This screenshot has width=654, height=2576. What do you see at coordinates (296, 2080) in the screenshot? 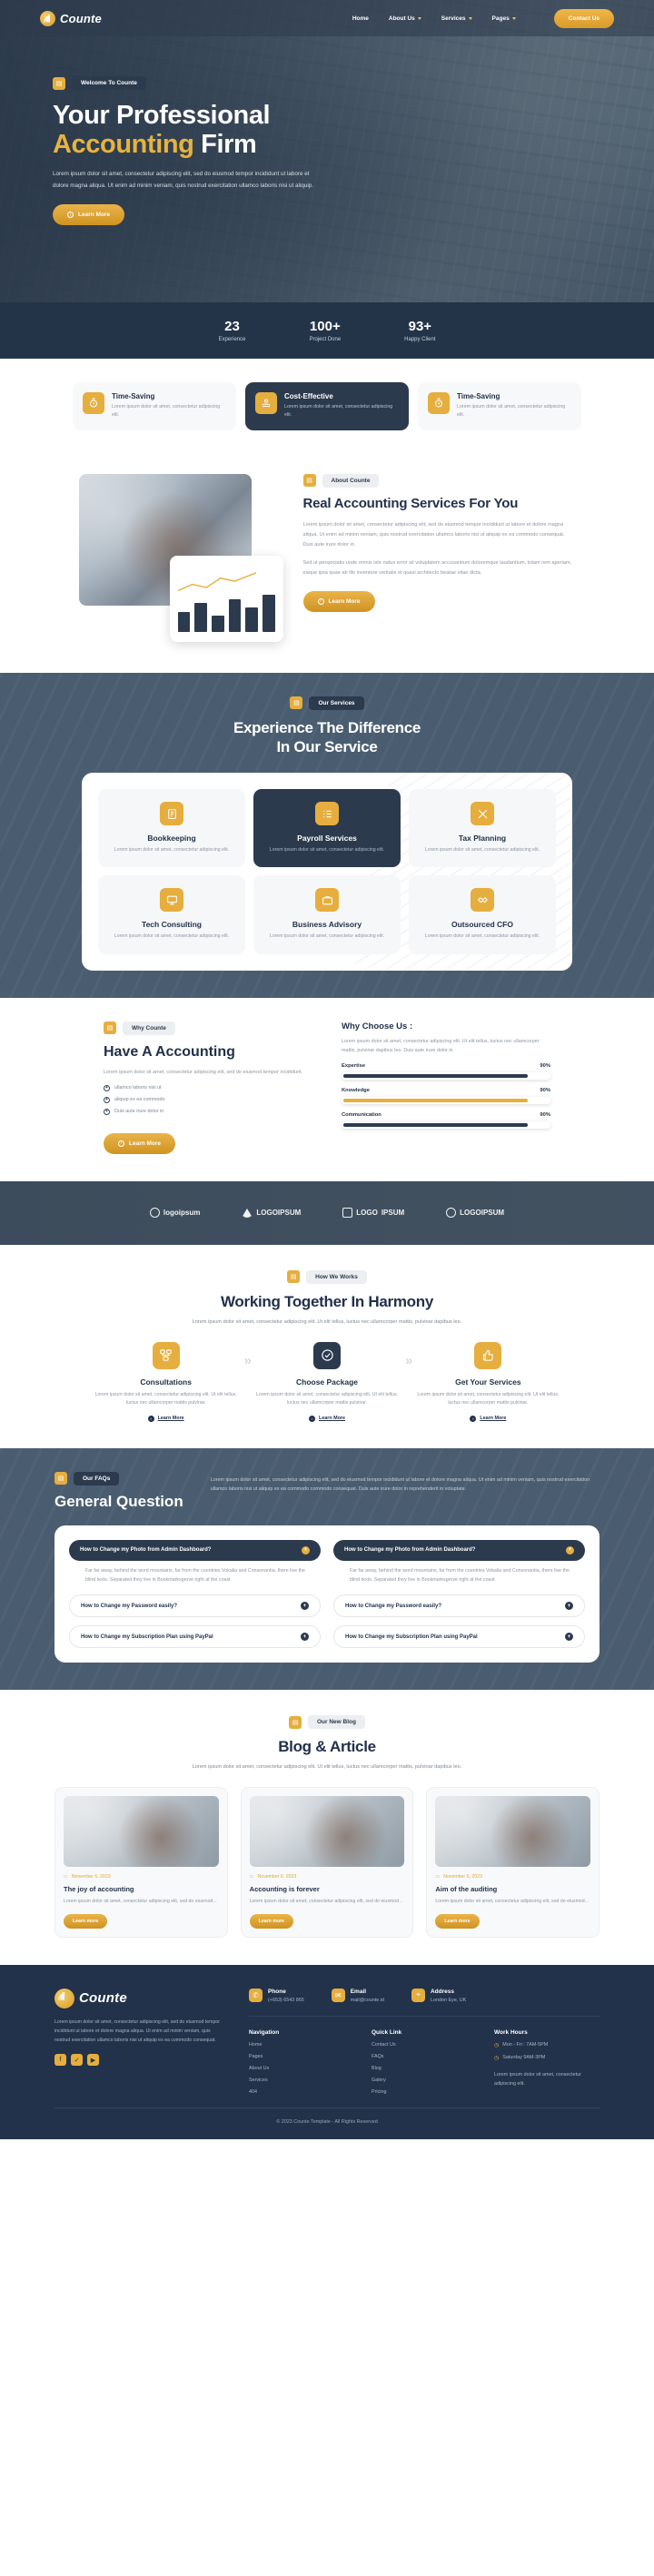
I see `footer-link: Services` at bounding box center [296, 2080].